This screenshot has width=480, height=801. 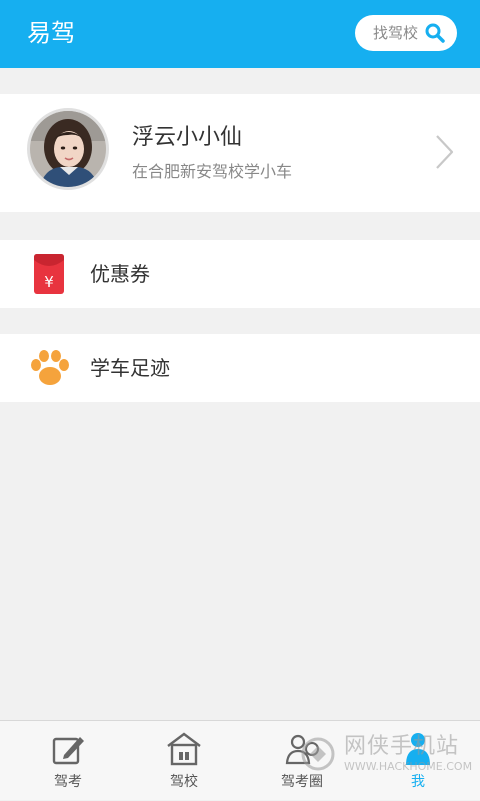 I want to click on menu-item-learning-footprint: 学车足迹, so click(x=240, y=368).